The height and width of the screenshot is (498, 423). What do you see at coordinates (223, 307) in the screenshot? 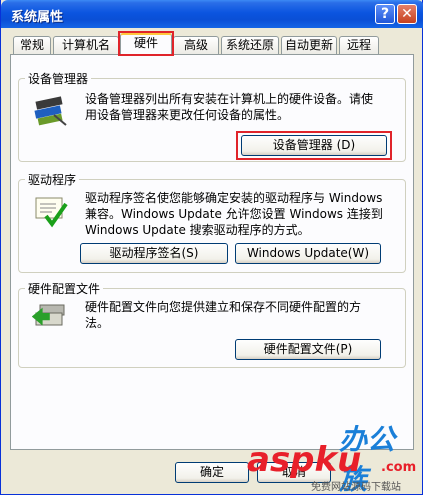
I see `hardware-profiles-desc-1: 硬件配置文件向您提供建立和保存不同硬件配置的方` at bounding box center [223, 307].